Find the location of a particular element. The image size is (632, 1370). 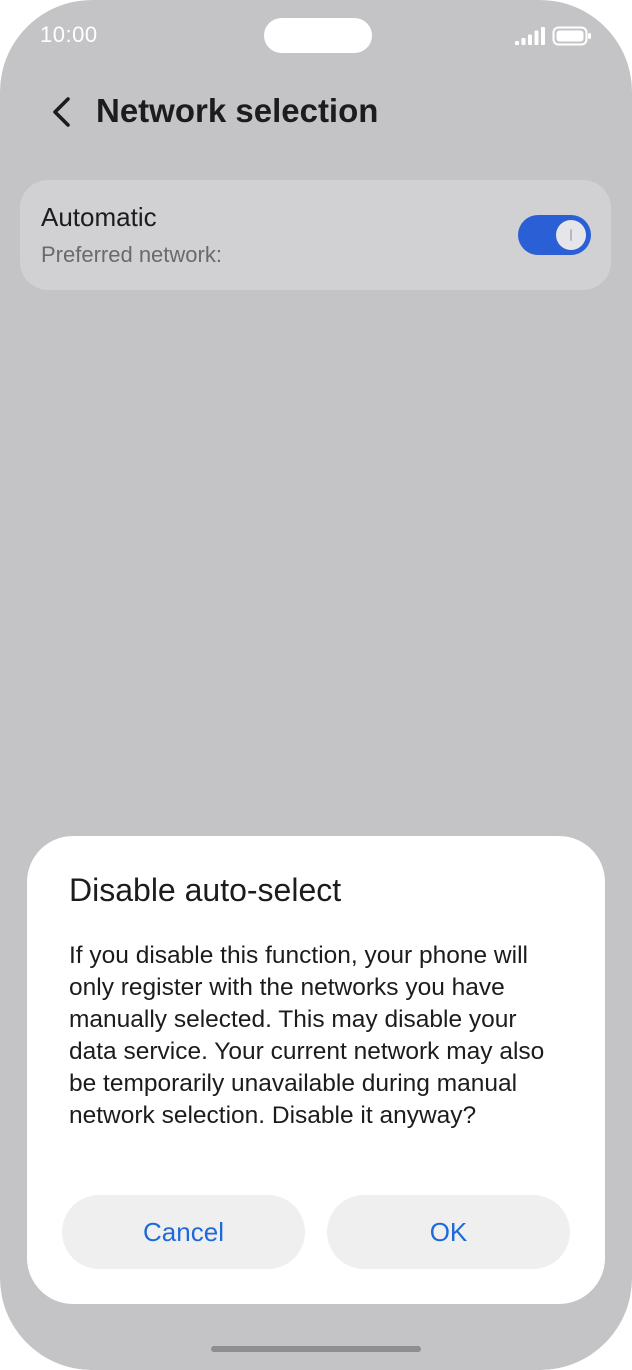

toggle-knob is located at coordinates (571, 235).